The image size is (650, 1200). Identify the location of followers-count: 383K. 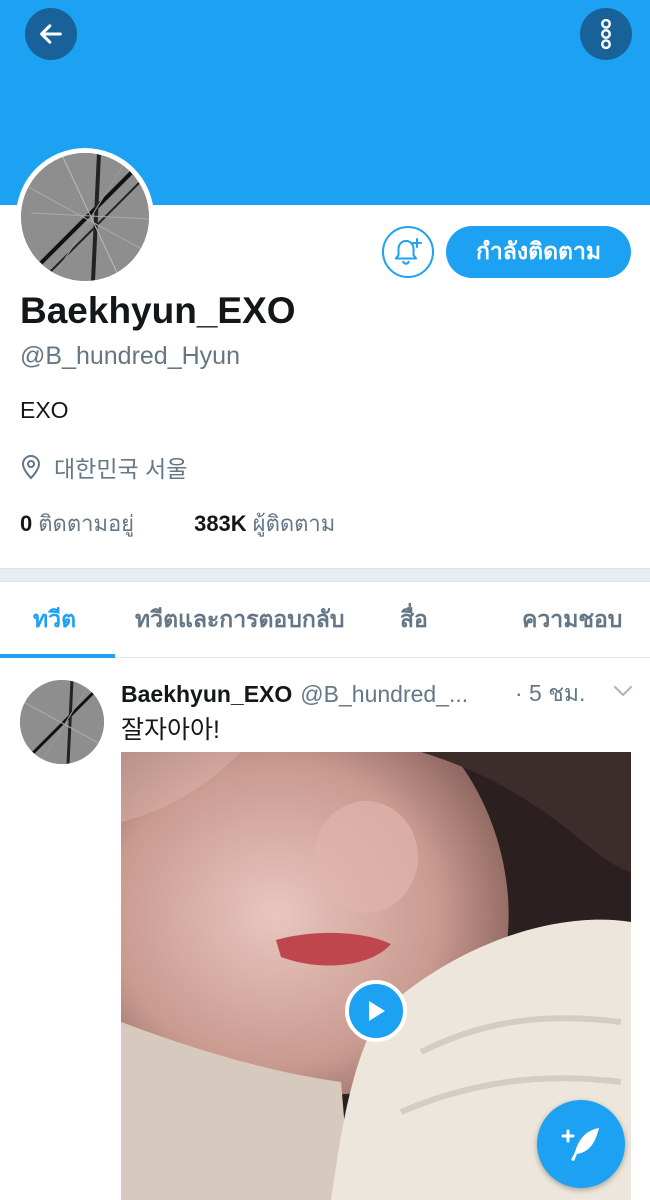
(220, 523).